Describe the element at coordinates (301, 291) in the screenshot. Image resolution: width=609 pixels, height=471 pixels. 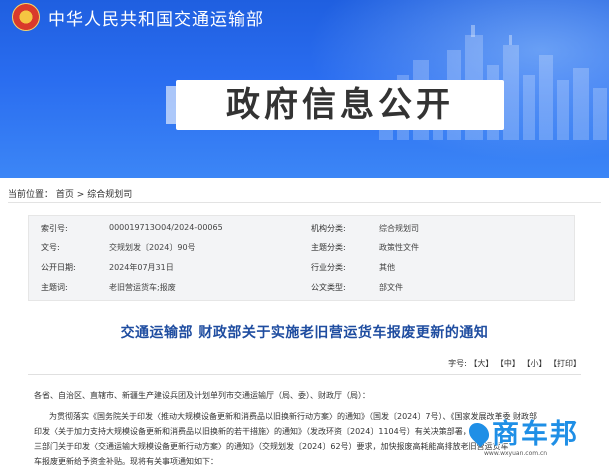
I see `info-row-keywords: 主题词: 老旧营运货车;报废 公文类型: 部文件` at that location.